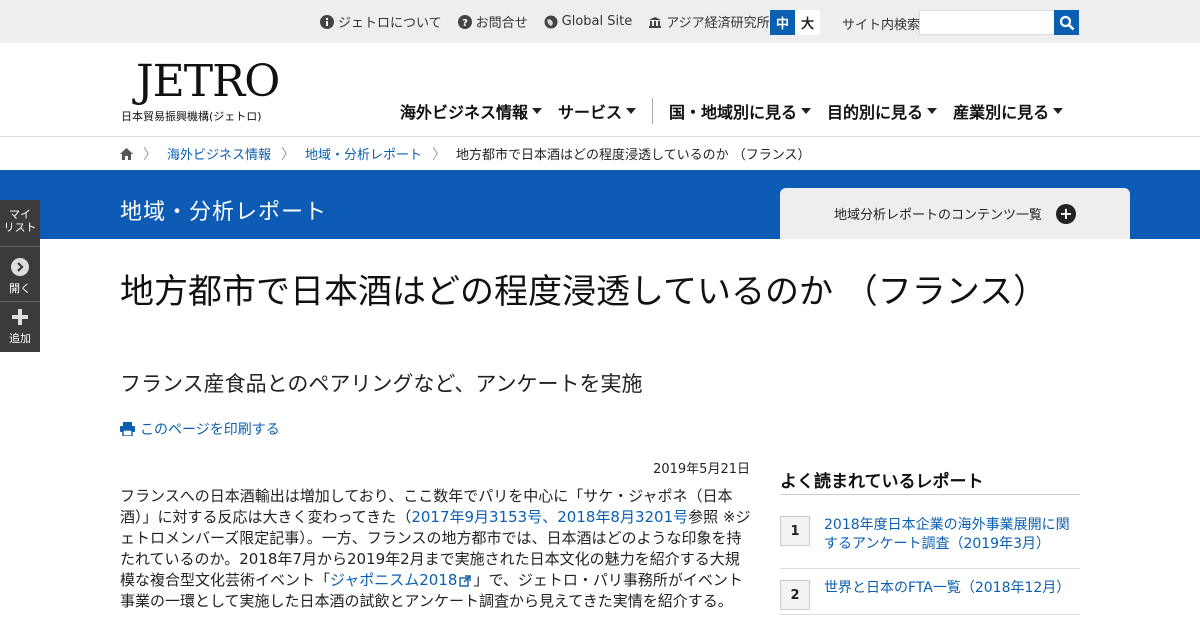 This screenshot has width=1200, height=630. What do you see at coordinates (127, 429) in the screenshot?
I see `printer-icon` at bounding box center [127, 429].